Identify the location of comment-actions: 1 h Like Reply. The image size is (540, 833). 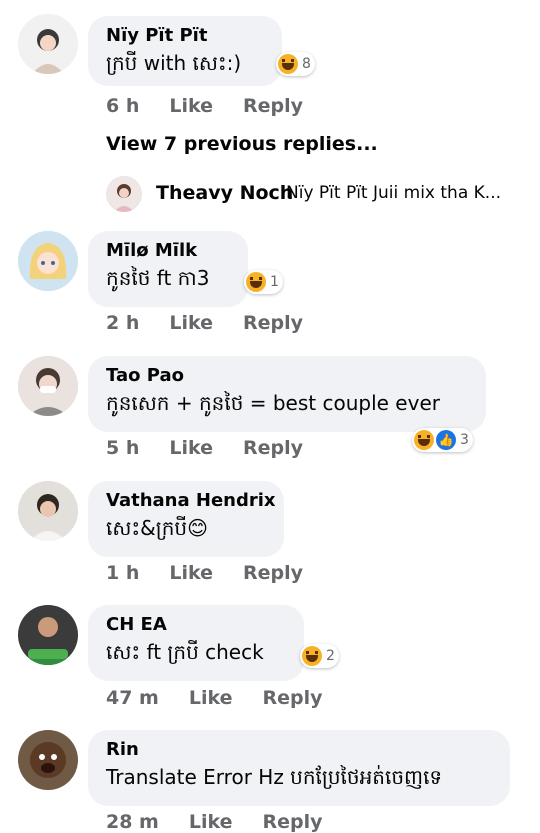
(204, 573).